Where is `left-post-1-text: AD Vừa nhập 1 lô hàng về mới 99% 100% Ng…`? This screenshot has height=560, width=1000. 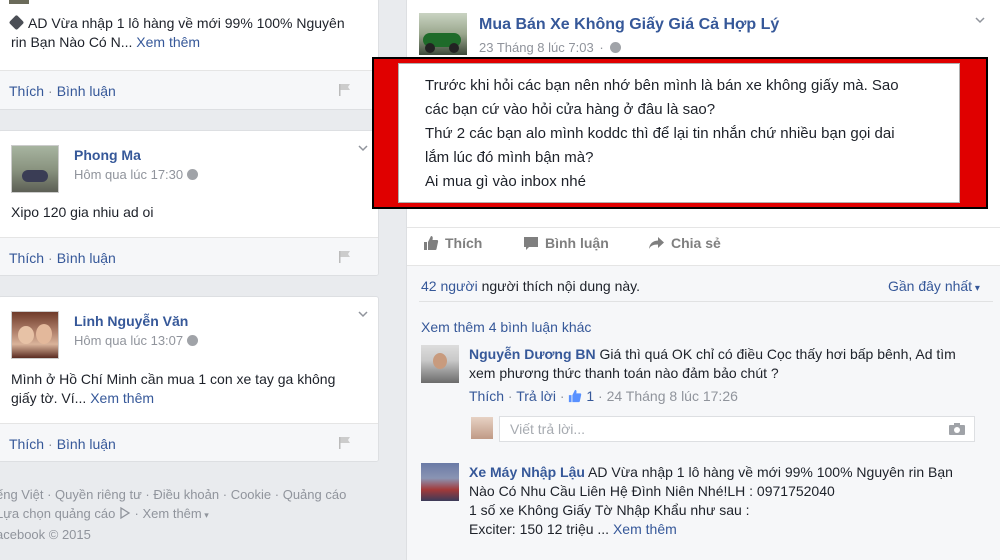 left-post-1-text: AD Vừa nhập 1 lô hàng về mới 99% 100% Ng… is located at coordinates (186, 23).